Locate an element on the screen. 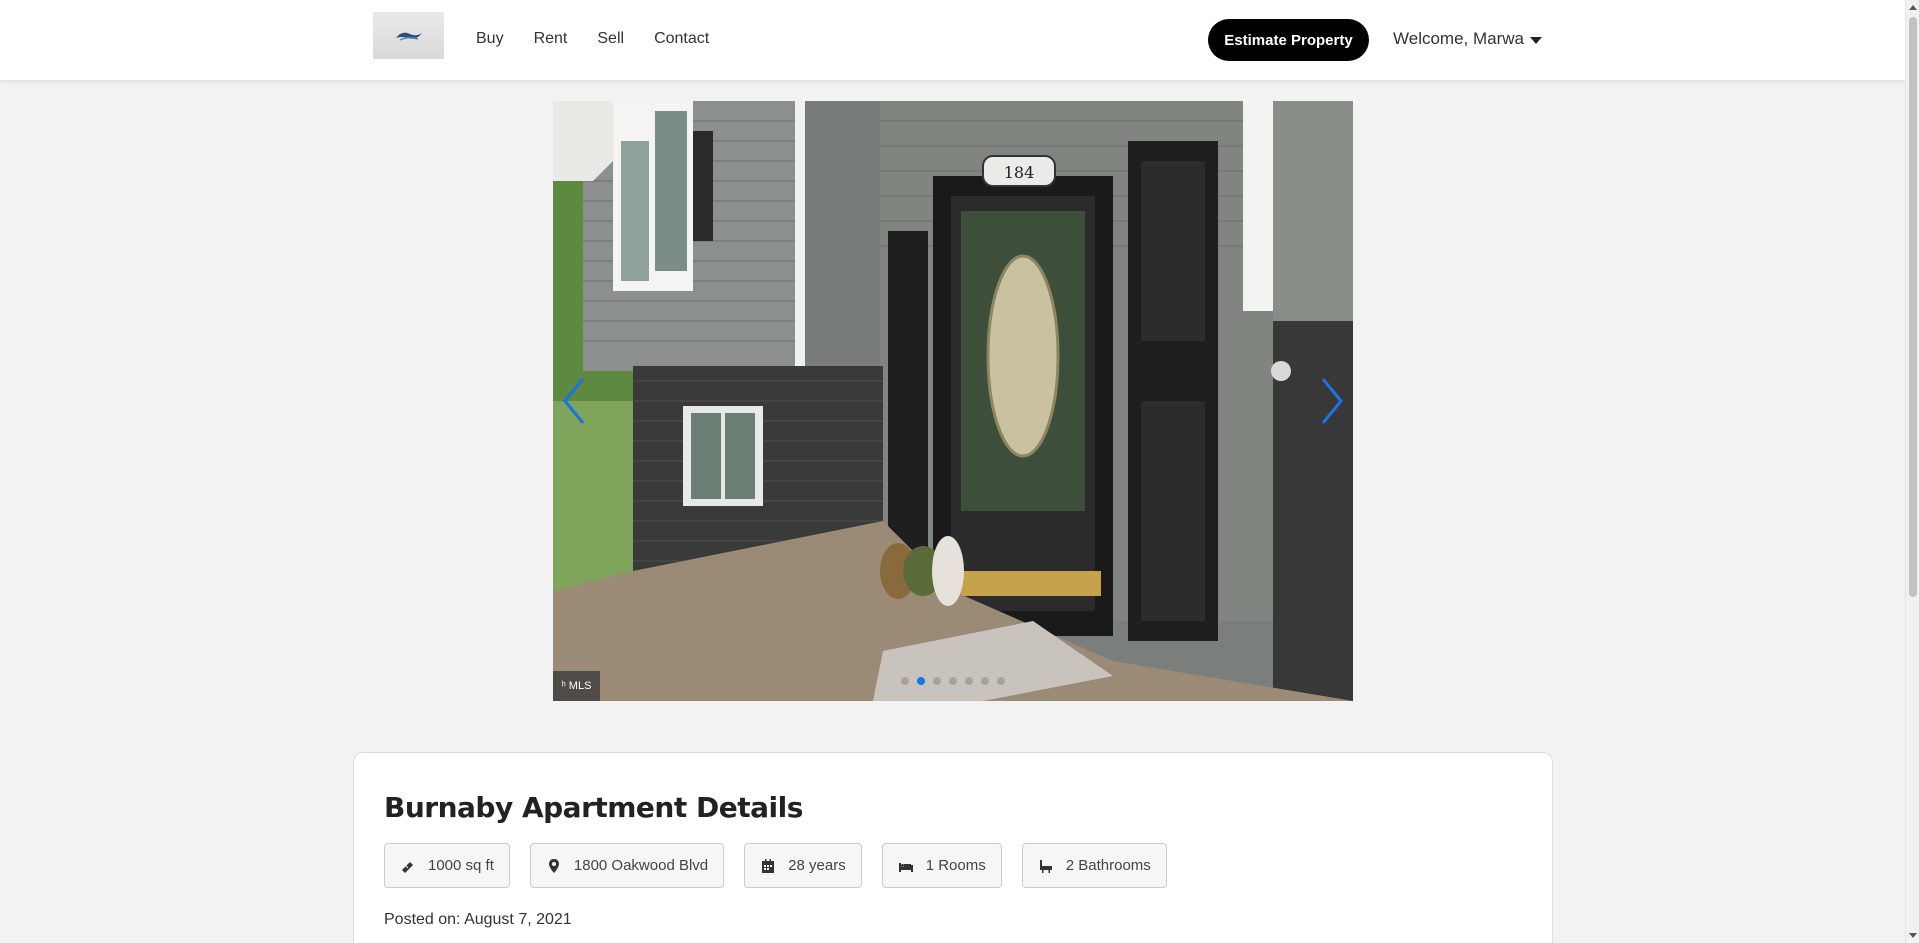  calendar-icon is located at coordinates (768, 865).